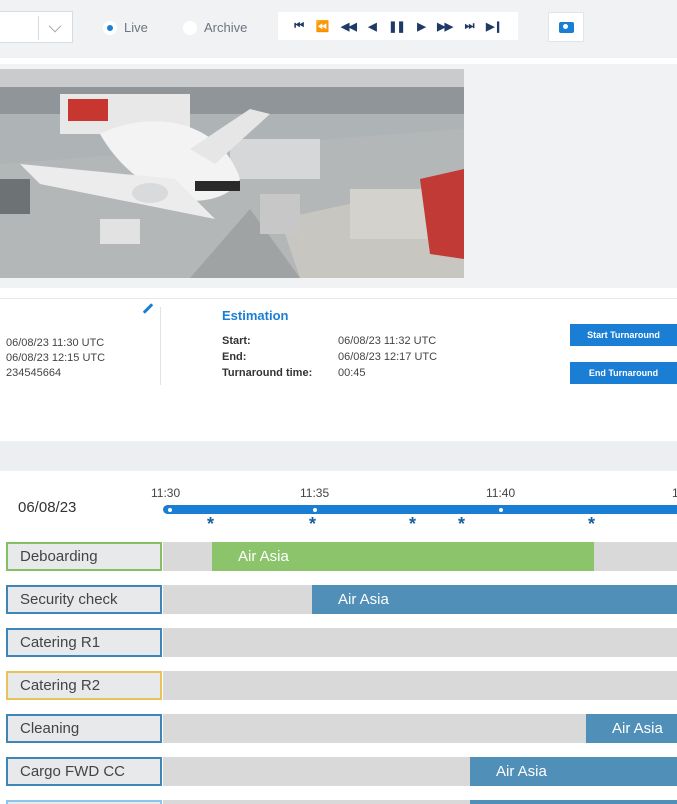 This screenshot has height=804, width=677. Describe the element at coordinates (420, 771) in the screenshot. I see `row-track-cargo-fwd-cc: Air Asia` at that location.